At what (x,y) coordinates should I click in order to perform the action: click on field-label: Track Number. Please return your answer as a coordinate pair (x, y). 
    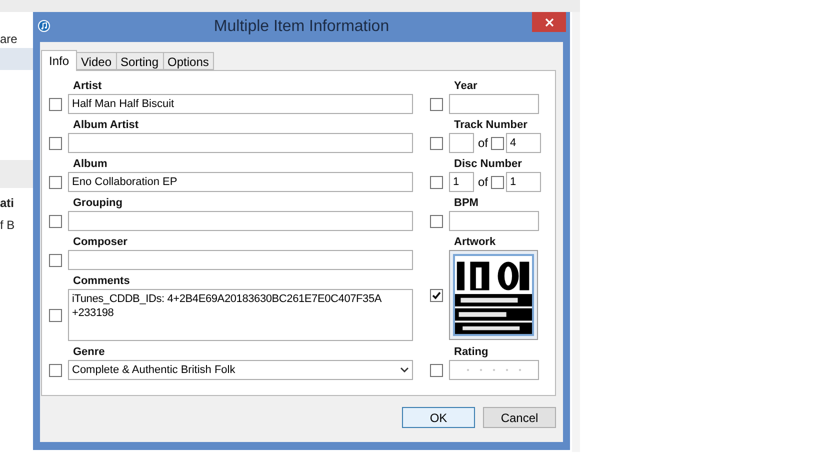
    Looking at the image, I should click on (490, 125).